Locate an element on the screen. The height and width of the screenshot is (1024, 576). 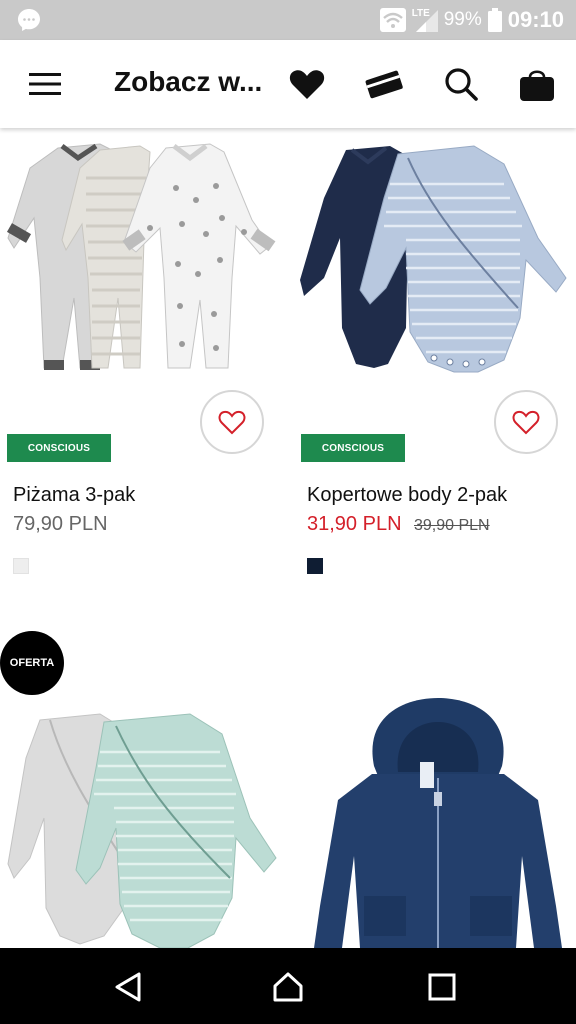
status-bar: LTE 99% 09:10 is located at coordinates (288, 20).